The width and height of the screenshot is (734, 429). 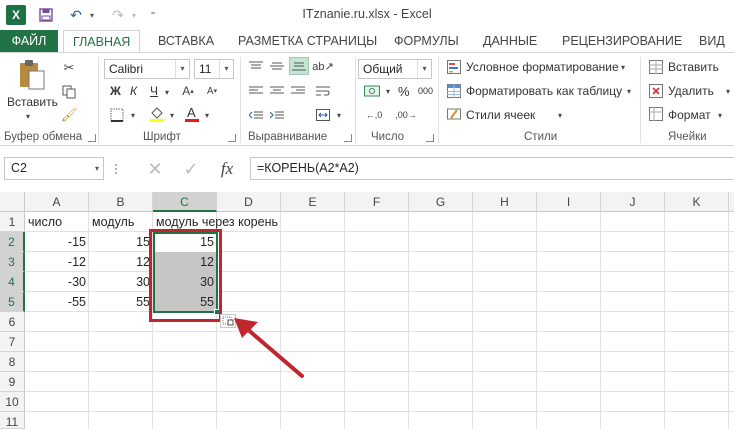 What do you see at coordinates (323, 115) in the screenshot?
I see `merge-center-icon` at bounding box center [323, 115].